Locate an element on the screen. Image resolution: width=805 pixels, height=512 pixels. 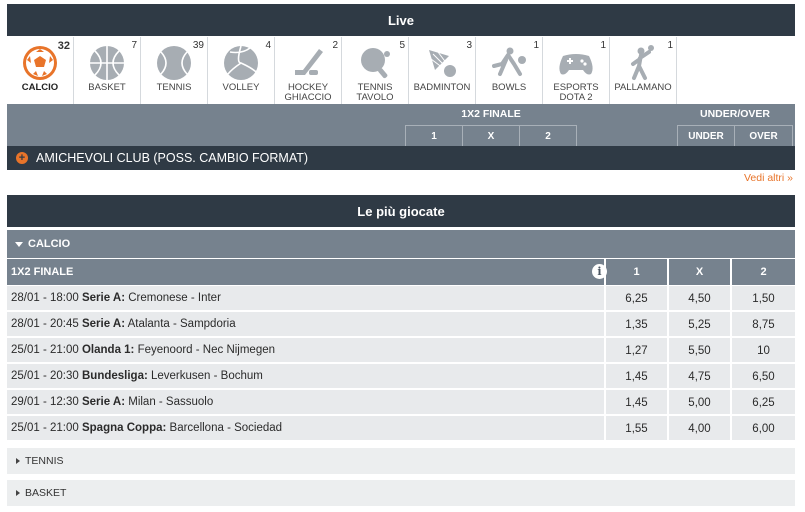
odd-x: 4,50 is located at coordinates (698, 298).